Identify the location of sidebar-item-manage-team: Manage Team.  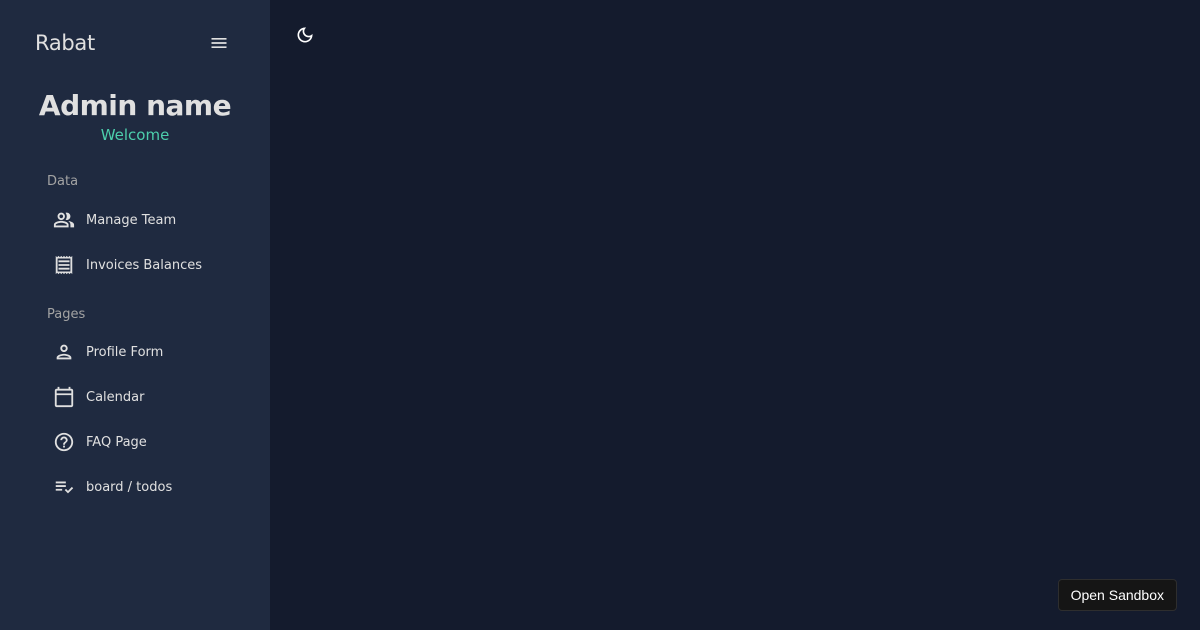
(147, 220).